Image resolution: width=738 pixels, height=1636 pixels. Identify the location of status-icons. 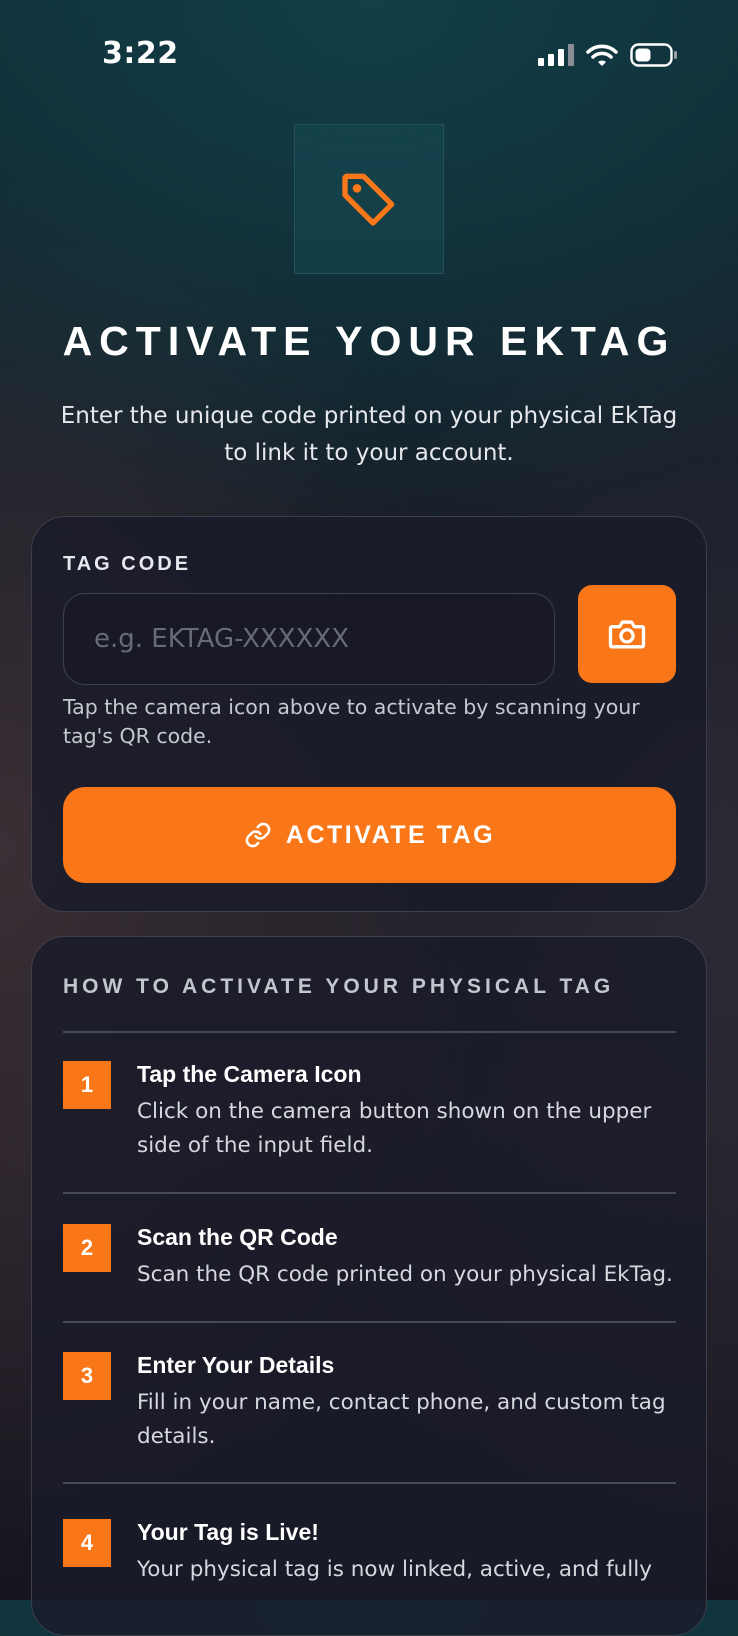
(608, 55).